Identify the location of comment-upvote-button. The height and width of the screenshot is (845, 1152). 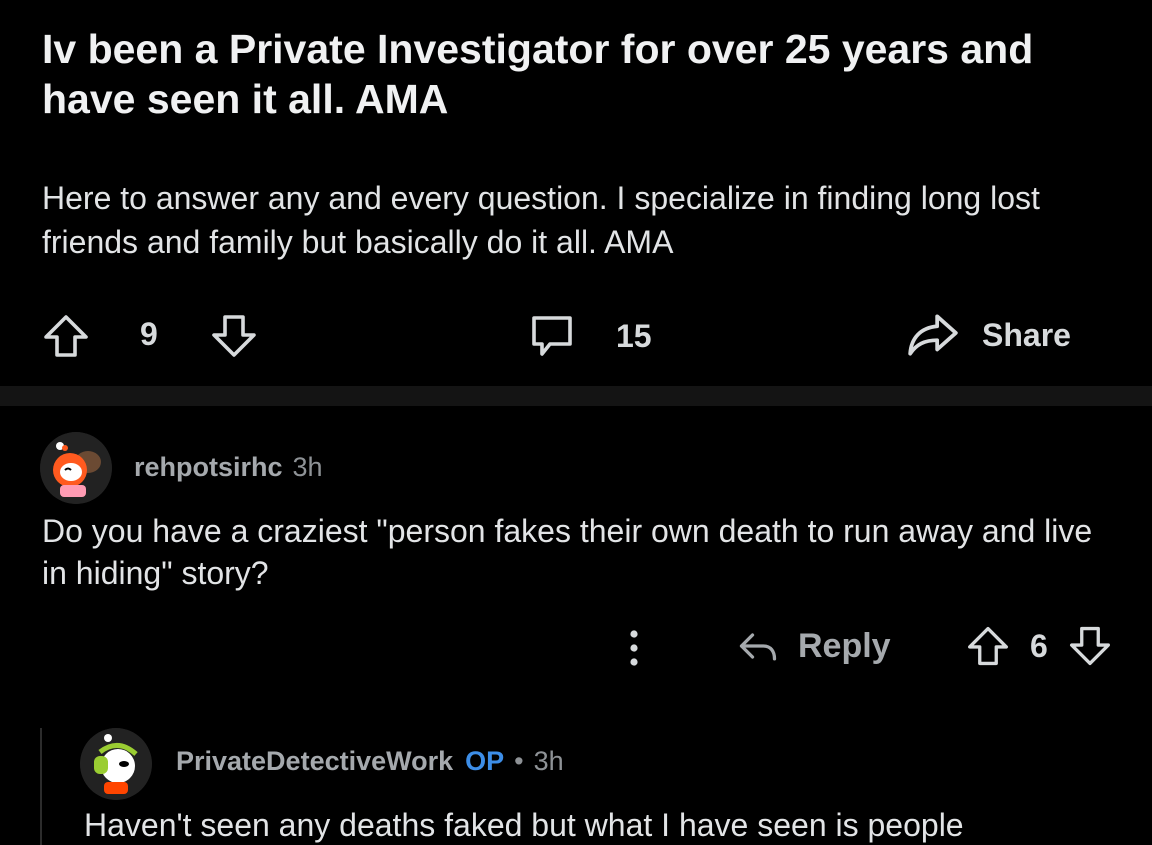
(988, 646).